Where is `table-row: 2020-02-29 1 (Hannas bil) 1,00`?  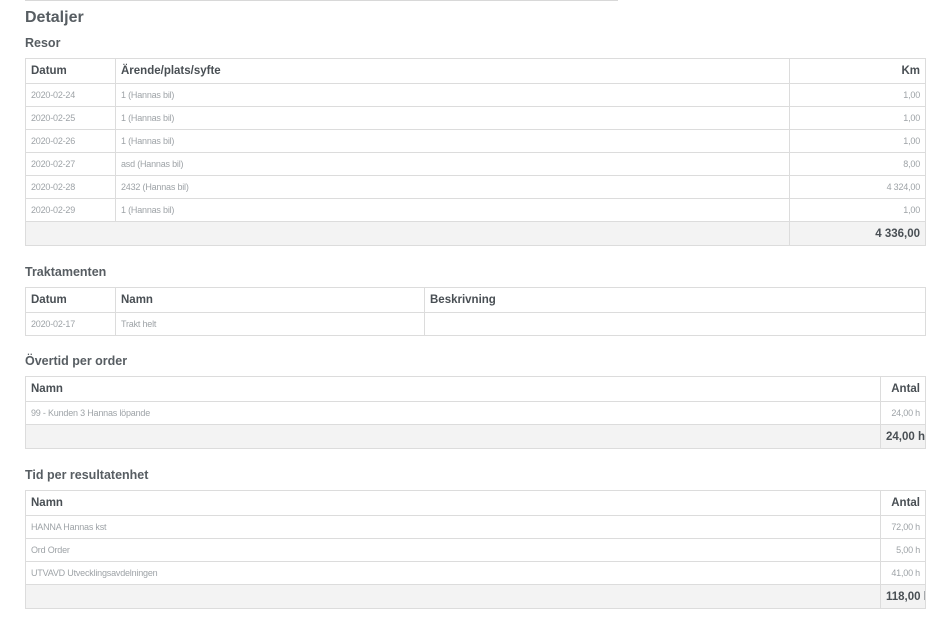
table-row: 2020-02-29 1 (Hannas bil) 1,00 is located at coordinates (475, 210).